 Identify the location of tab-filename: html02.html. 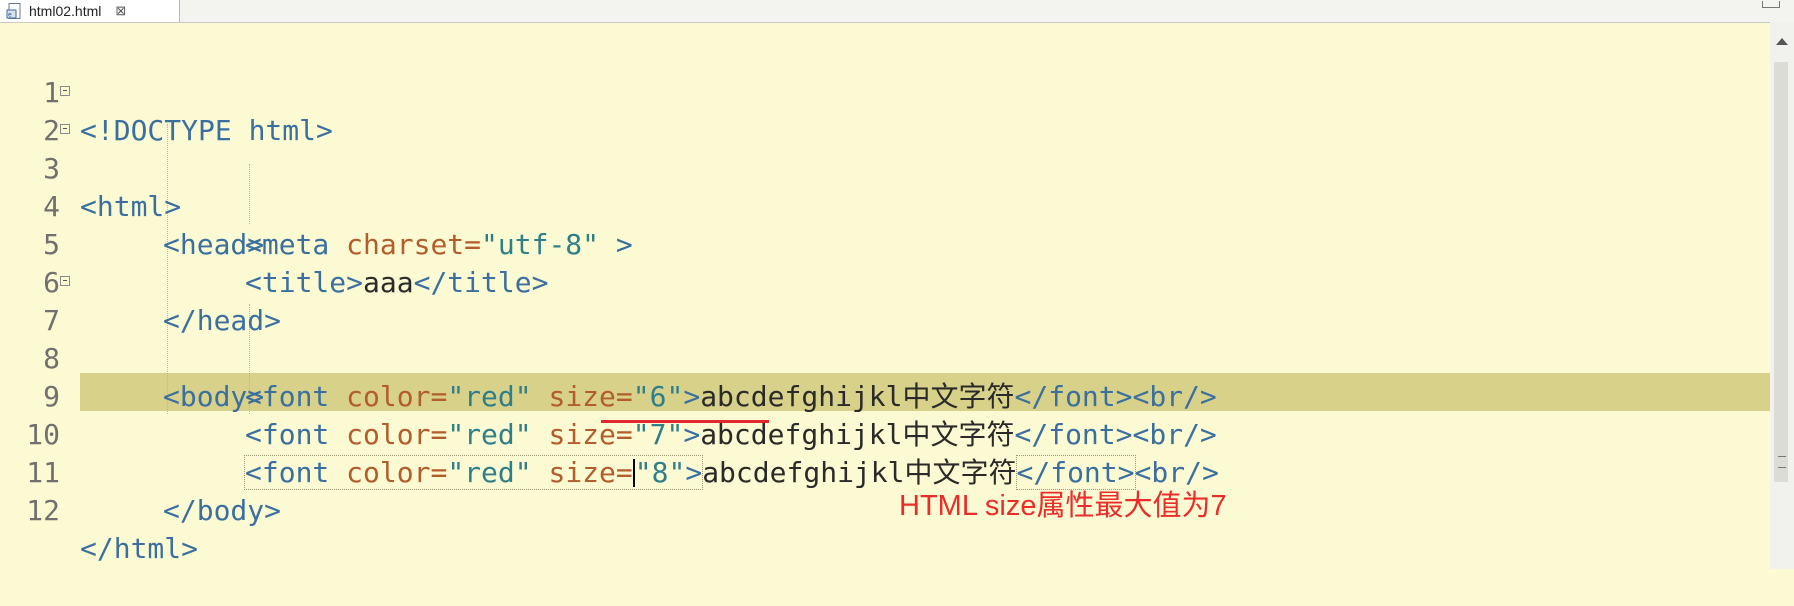
(65, 11).